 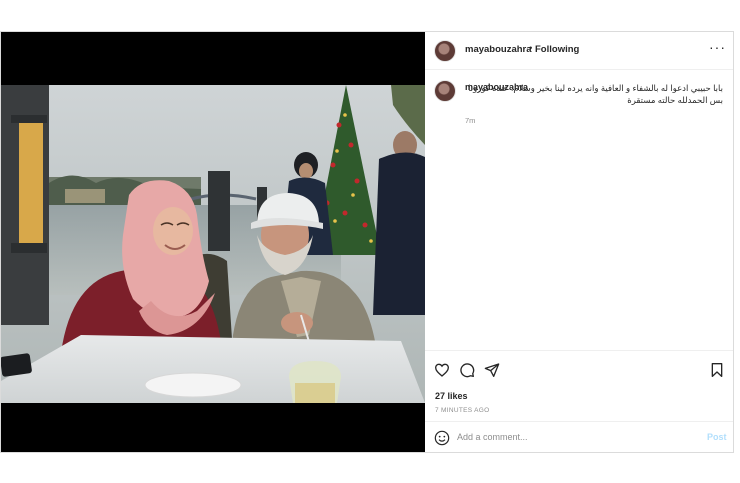 I want to click on add-comment-bar: Post, so click(x=579, y=437).